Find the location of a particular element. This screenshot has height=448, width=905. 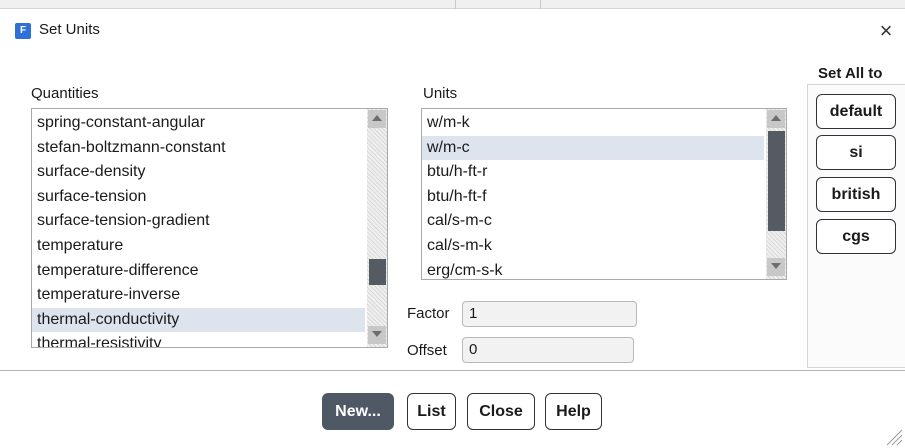

dialog-title: Set Units is located at coordinates (69, 29).